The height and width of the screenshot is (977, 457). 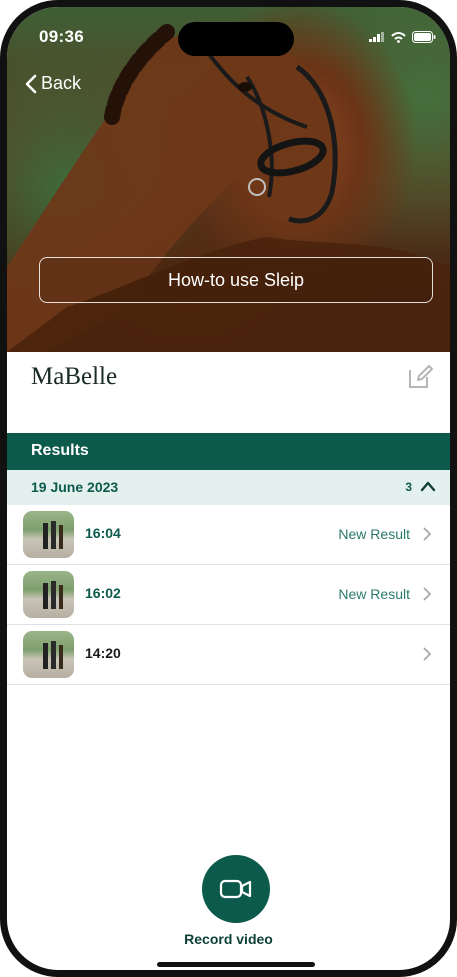 What do you see at coordinates (236, 964) in the screenshot?
I see `home-indicator` at bounding box center [236, 964].